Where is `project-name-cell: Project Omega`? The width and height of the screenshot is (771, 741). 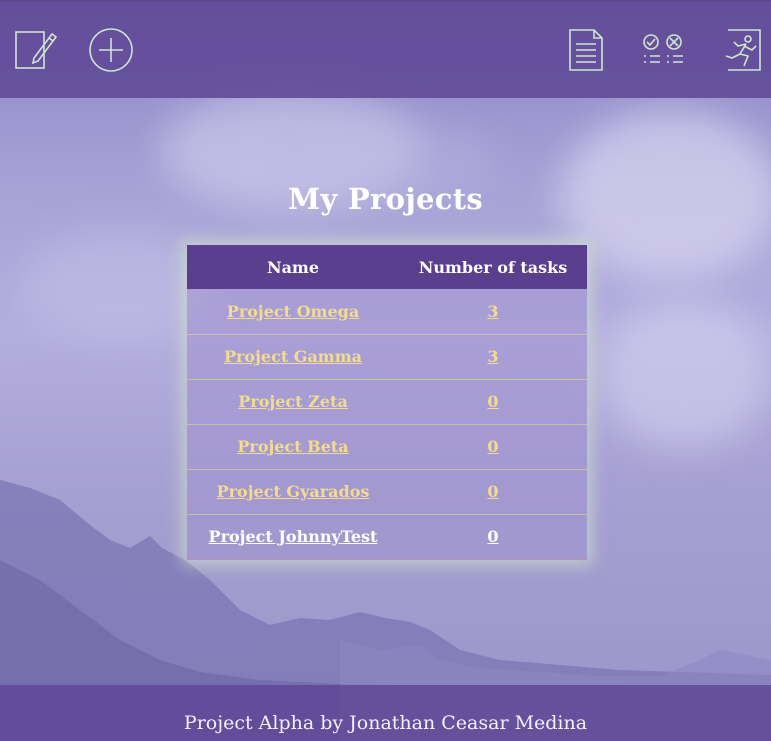 project-name-cell: Project Omega is located at coordinates (293, 311).